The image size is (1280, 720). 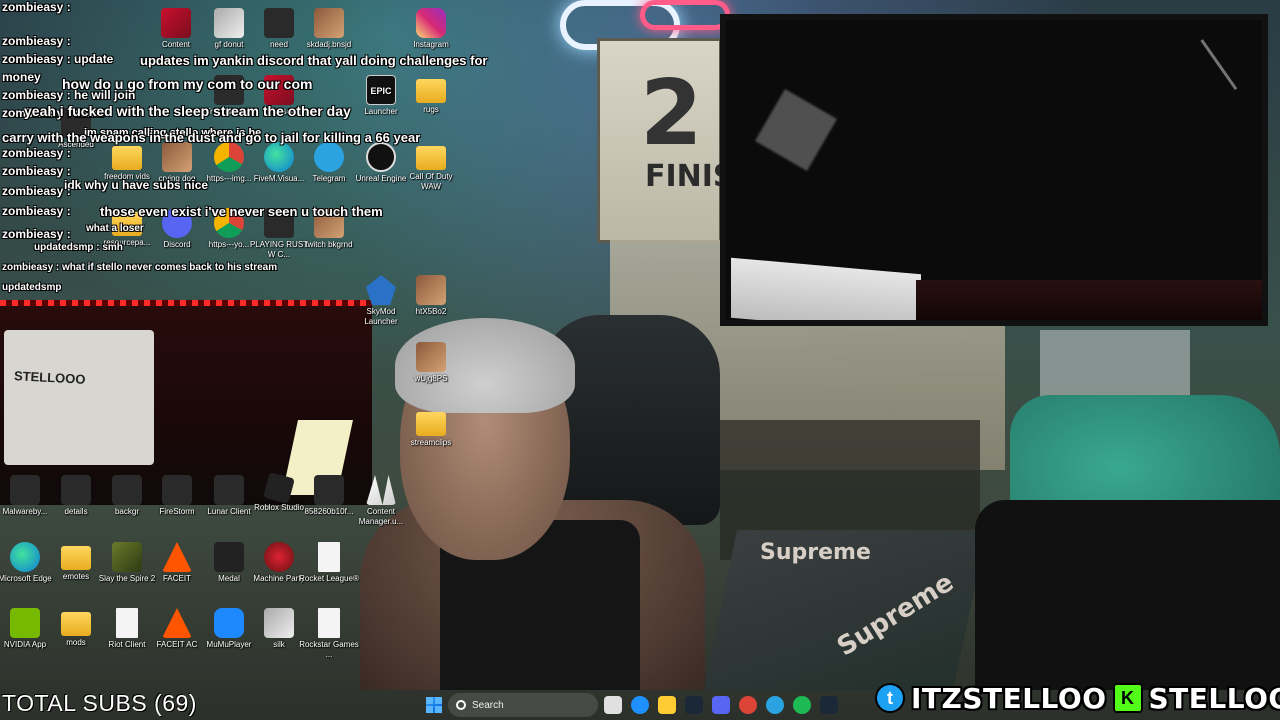 I want to click on chrome-icon, so click(x=748, y=705).